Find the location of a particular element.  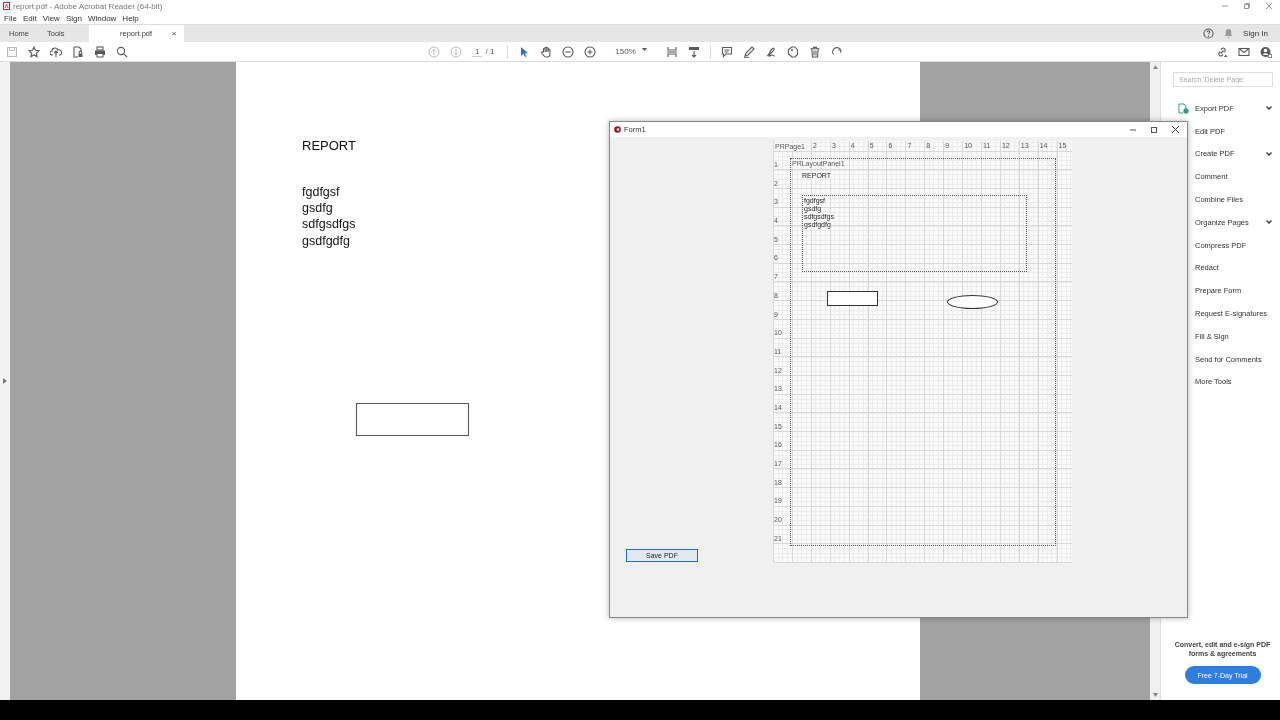

tag-icon is located at coordinates (792, 51).